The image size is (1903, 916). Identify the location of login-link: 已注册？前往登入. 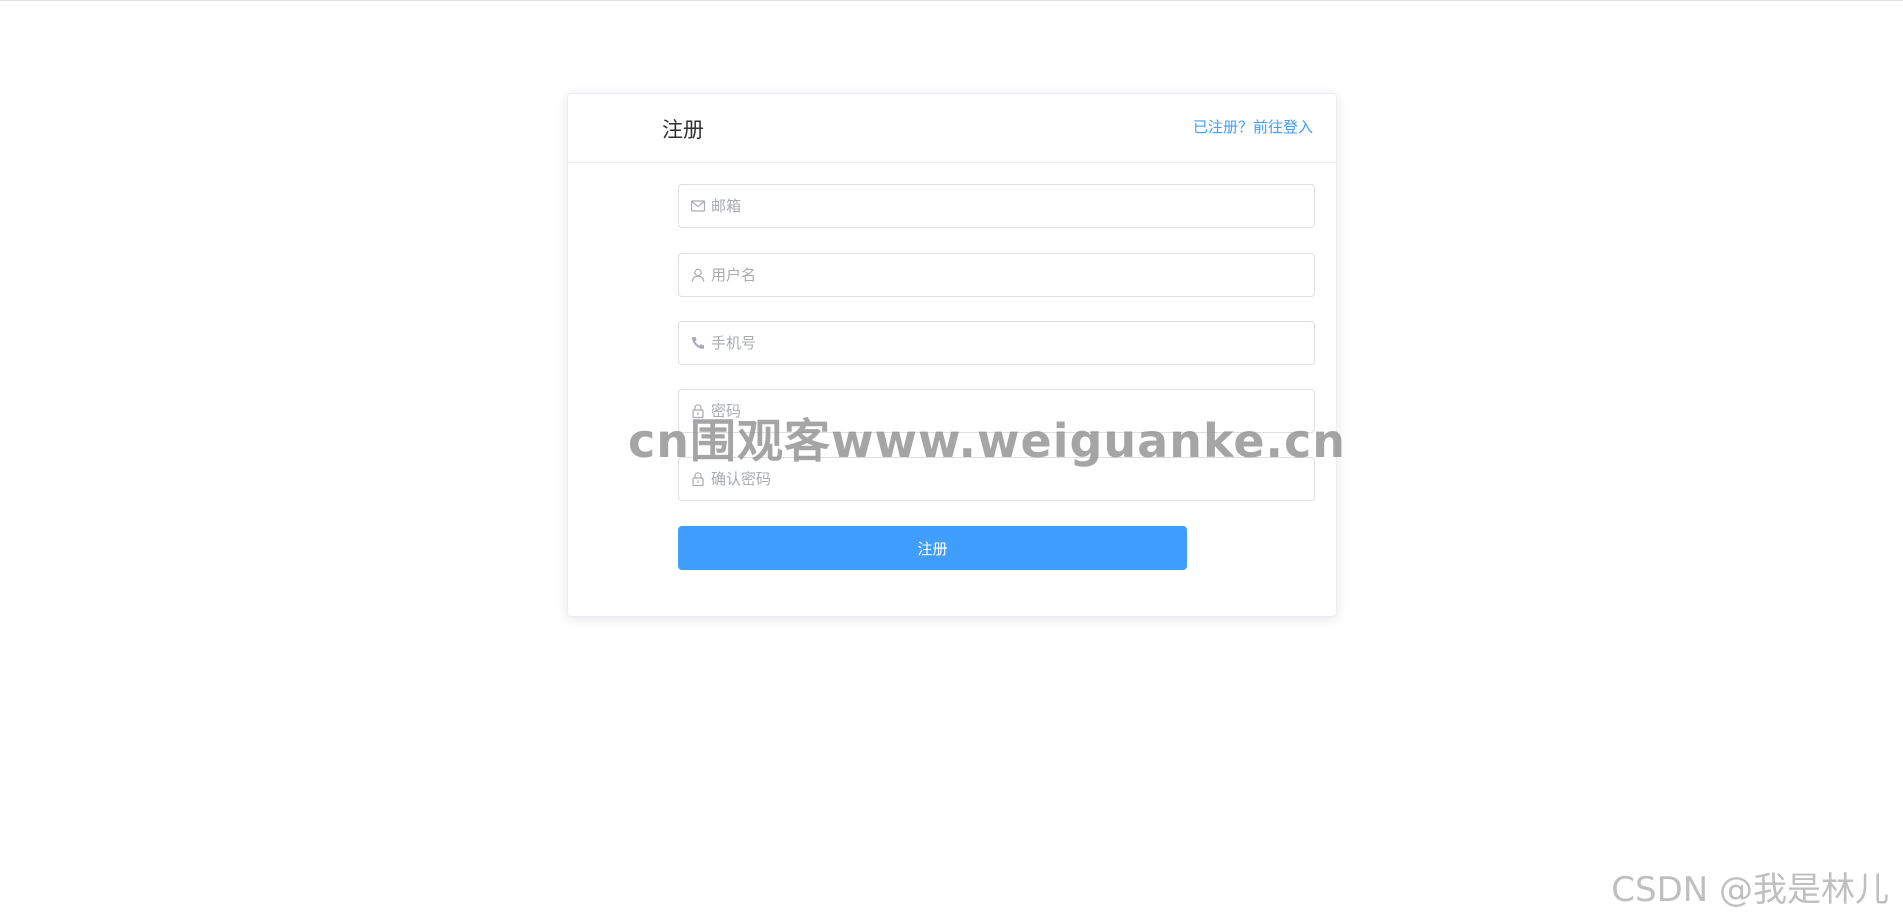
(1253, 127).